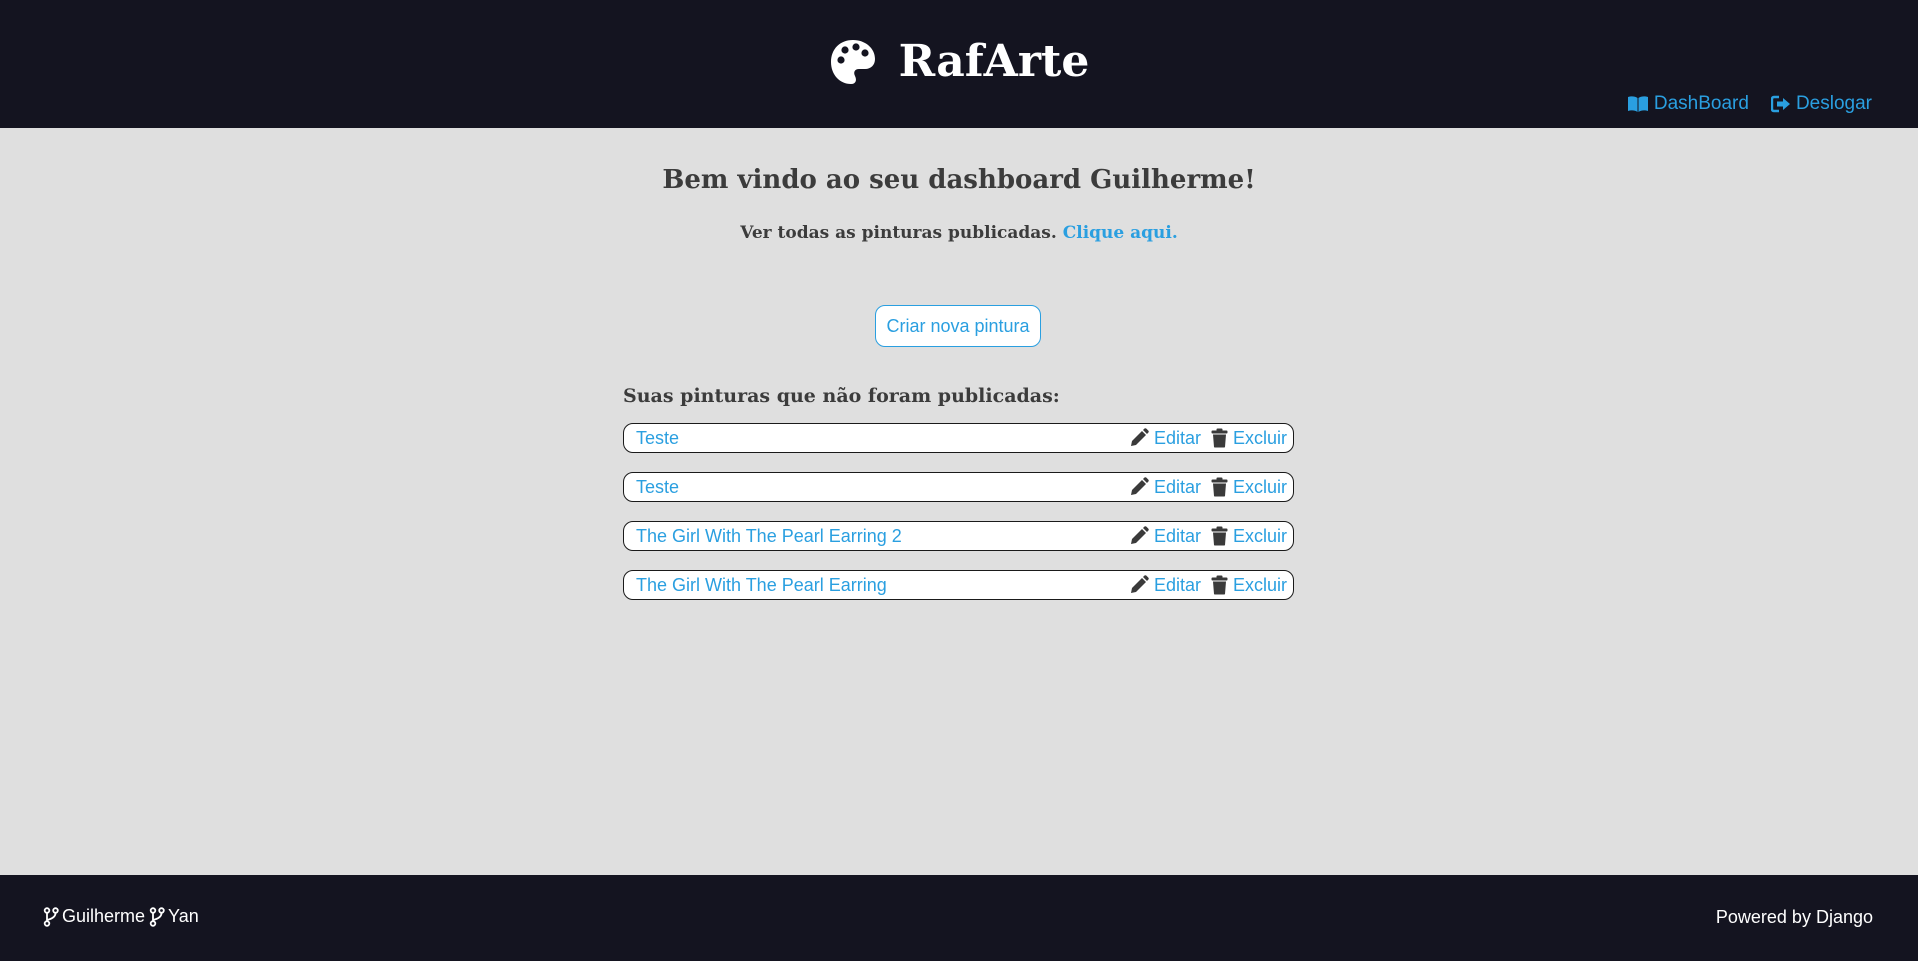 The height and width of the screenshot is (961, 1918). Describe the element at coordinates (1701, 103) in the screenshot. I see `dashboard-label: DashBoard` at that location.